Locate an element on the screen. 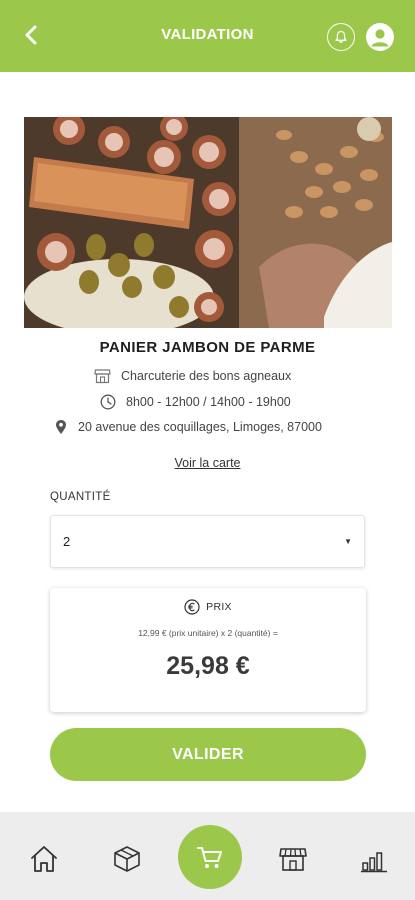 The width and height of the screenshot is (415, 900). home-icon is located at coordinates (44, 859).